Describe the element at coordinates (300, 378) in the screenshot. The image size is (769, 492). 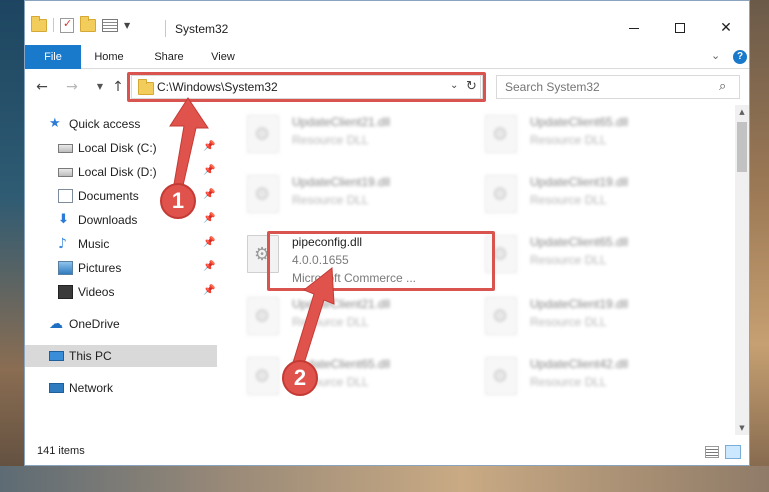
I see `step-2-badge: 2` at that location.